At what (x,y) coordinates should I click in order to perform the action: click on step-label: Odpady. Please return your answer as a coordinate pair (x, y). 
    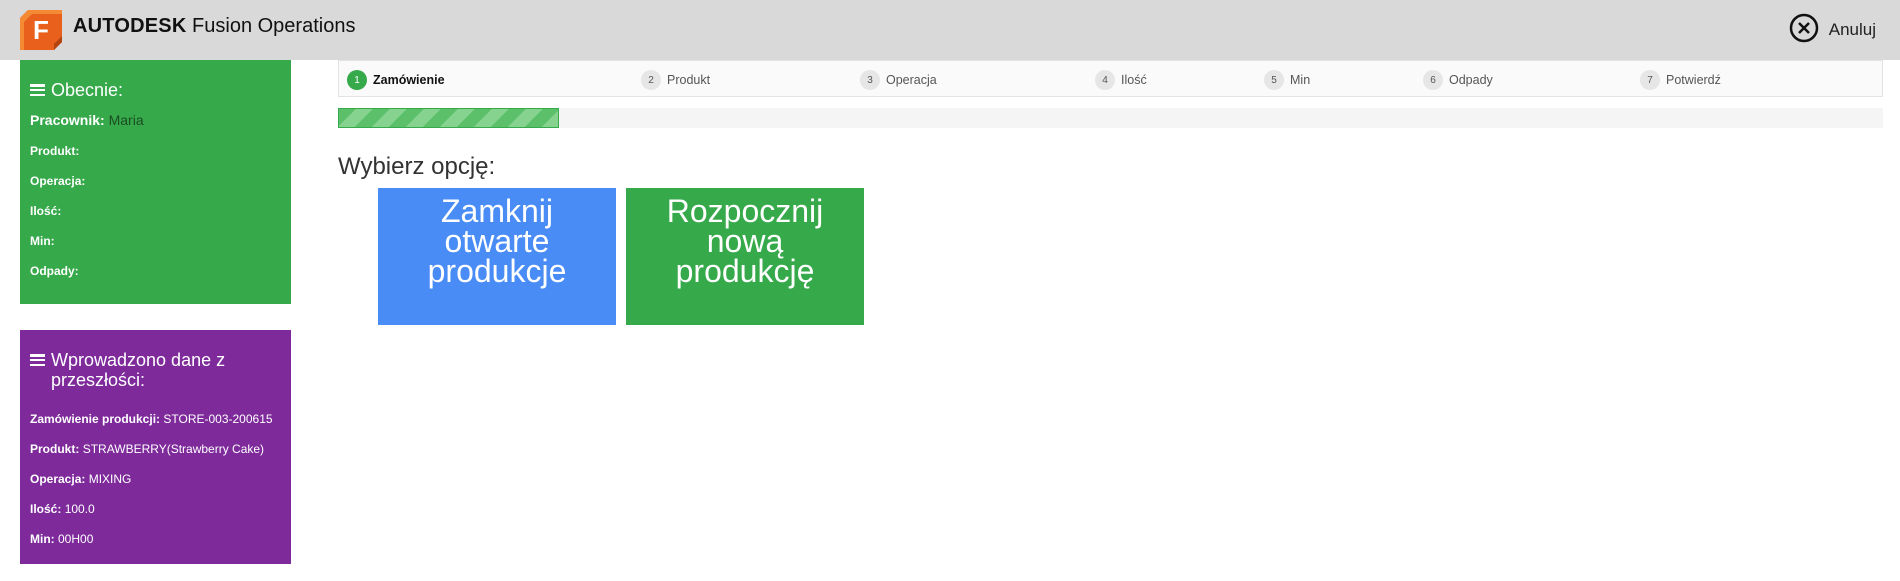
    Looking at the image, I should click on (1471, 80).